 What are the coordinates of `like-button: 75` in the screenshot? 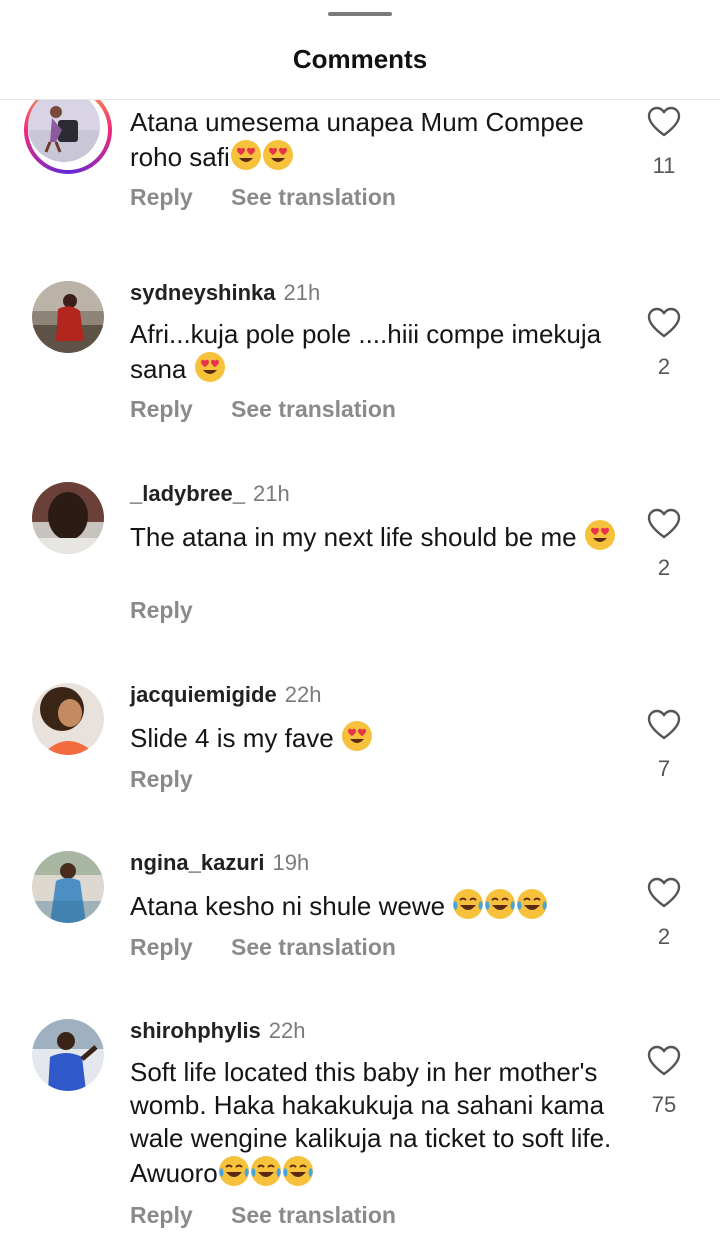 It's located at (664, 1081).